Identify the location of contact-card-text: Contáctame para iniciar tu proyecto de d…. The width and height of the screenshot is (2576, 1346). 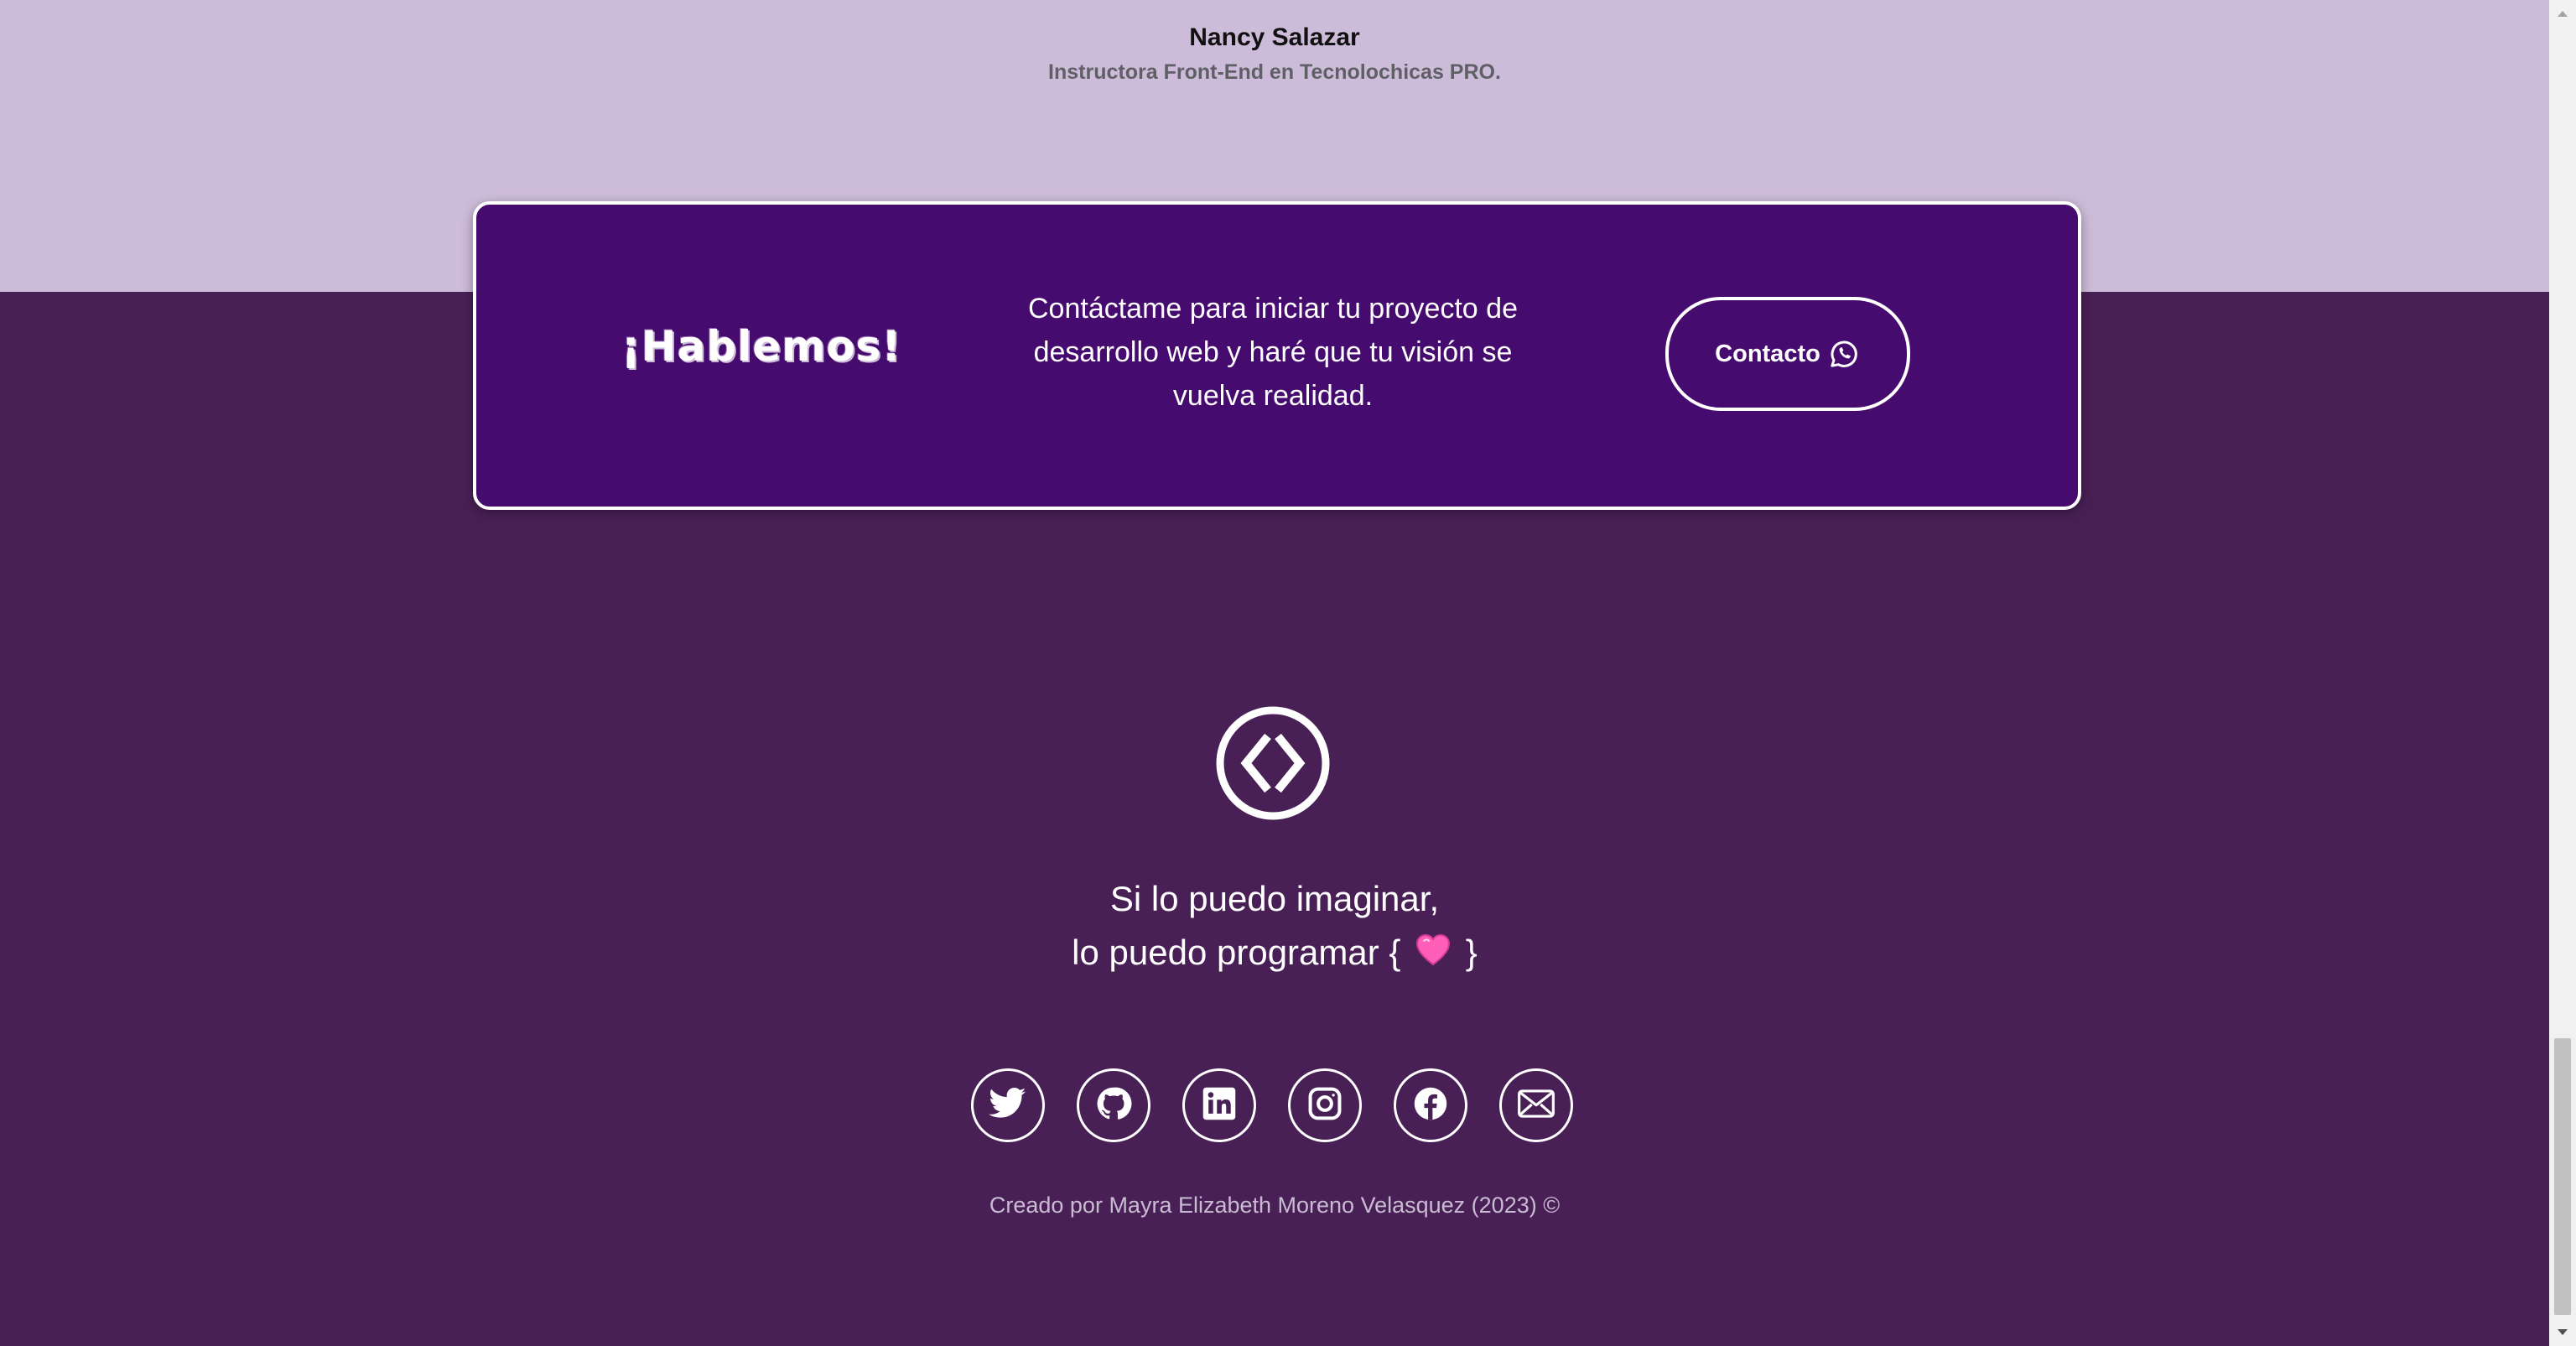
(1273, 352).